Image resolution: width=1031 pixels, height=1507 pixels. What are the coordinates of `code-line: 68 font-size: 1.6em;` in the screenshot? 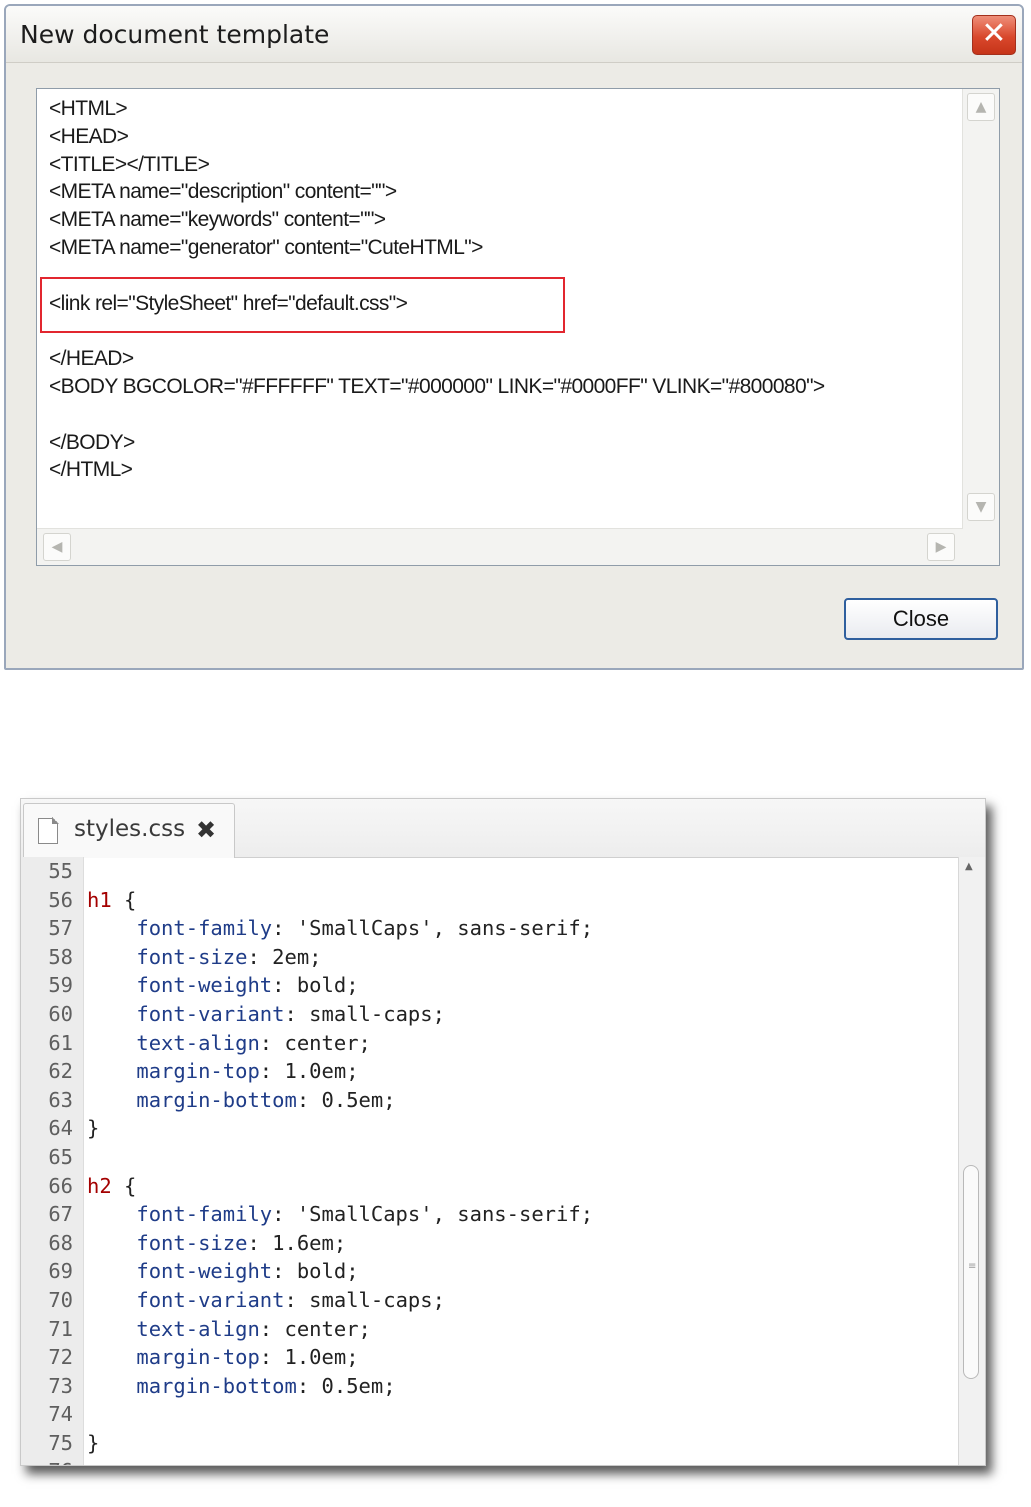 It's located at (489, 1243).